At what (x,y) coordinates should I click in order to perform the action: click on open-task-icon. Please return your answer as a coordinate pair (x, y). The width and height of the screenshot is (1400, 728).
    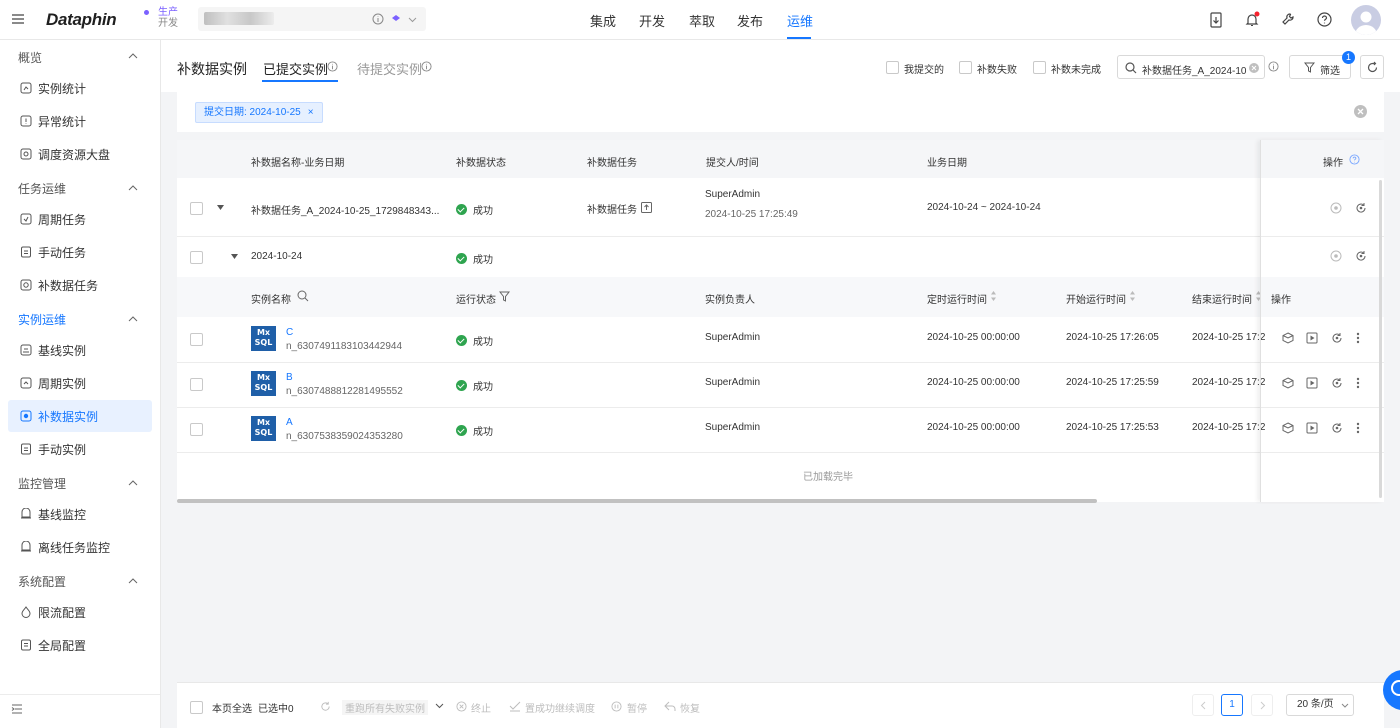
    Looking at the image, I should click on (646, 207).